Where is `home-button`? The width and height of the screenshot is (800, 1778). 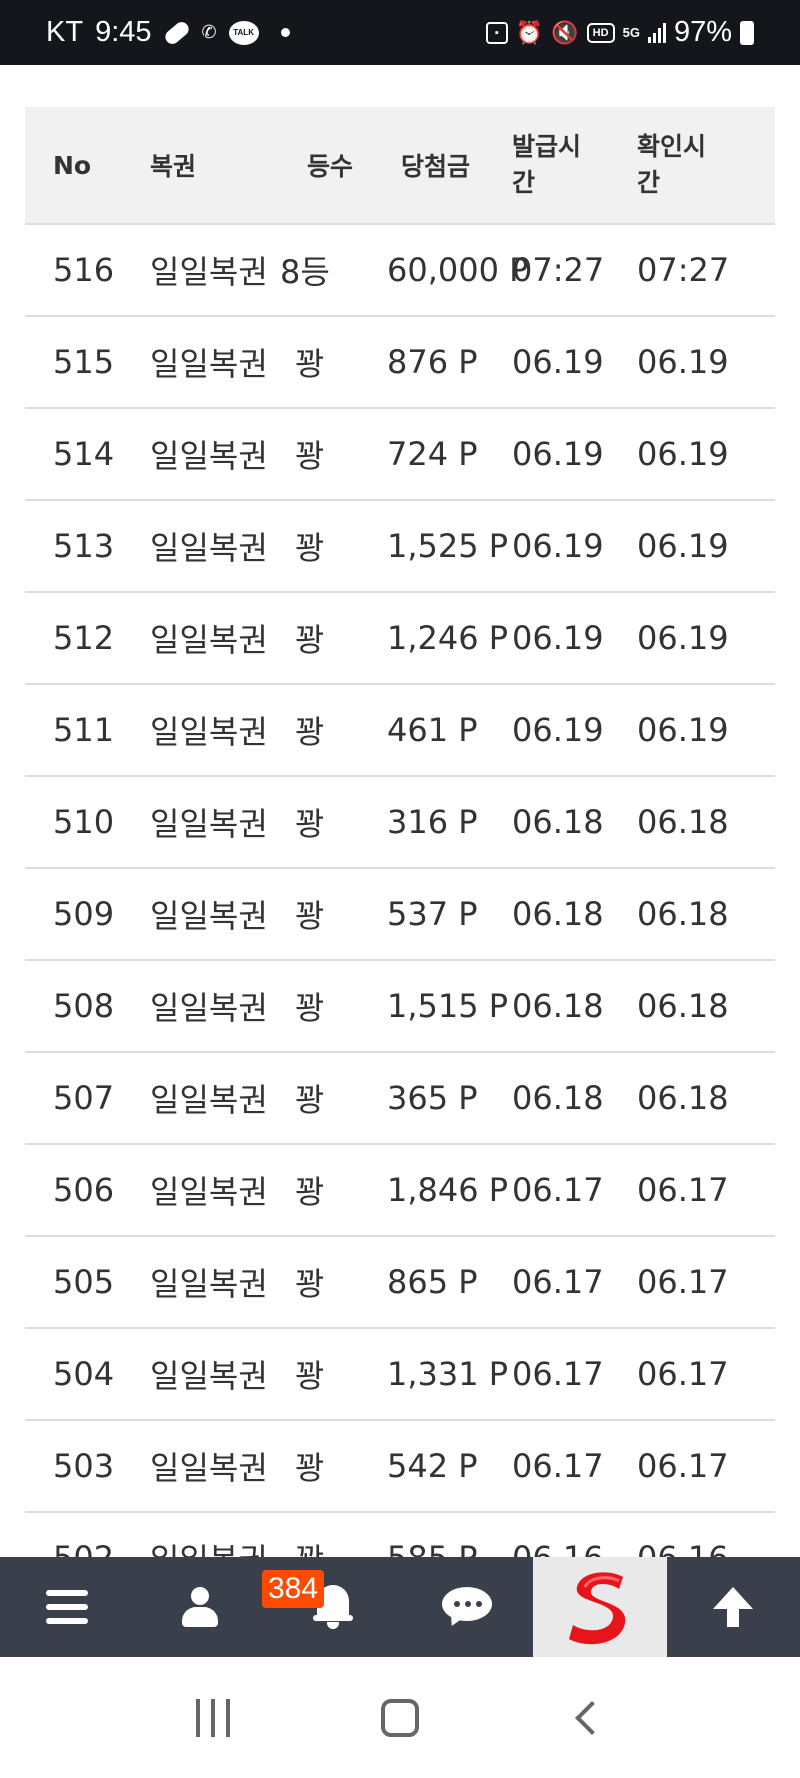 home-button is located at coordinates (400, 1718).